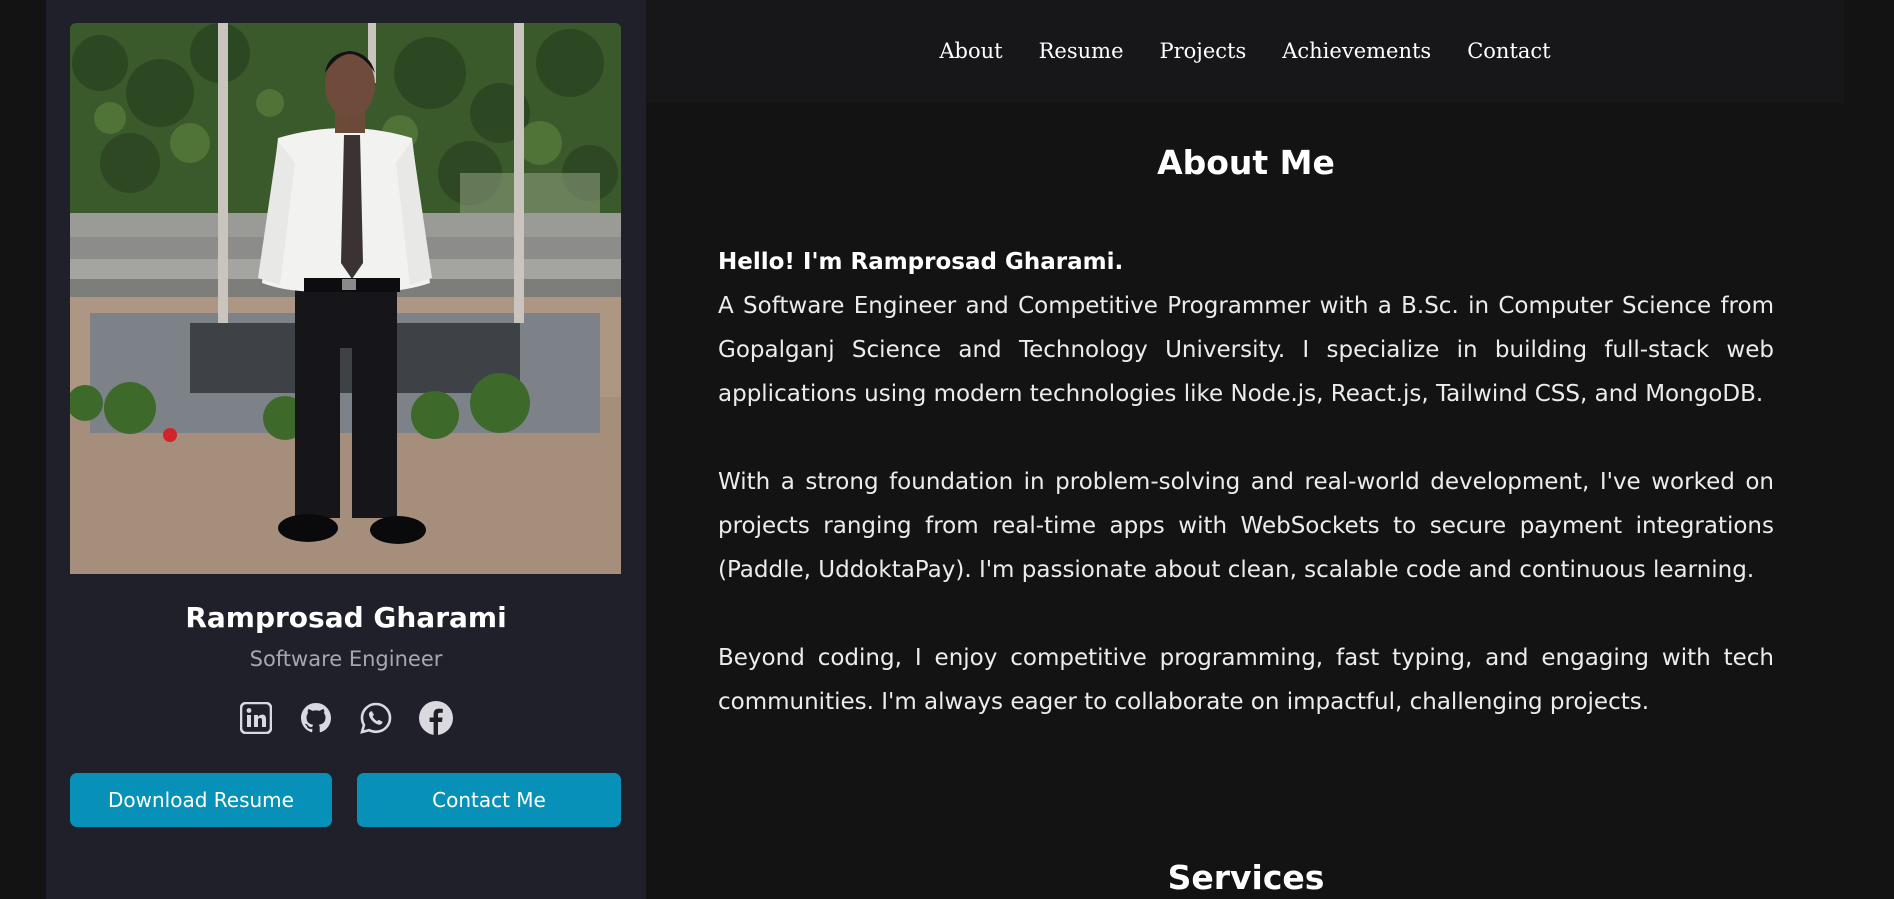 This screenshot has height=899, width=1894. What do you see at coordinates (346, 659) in the screenshot?
I see `profile-role: Software Engineer` at bounding box center [346, 659].